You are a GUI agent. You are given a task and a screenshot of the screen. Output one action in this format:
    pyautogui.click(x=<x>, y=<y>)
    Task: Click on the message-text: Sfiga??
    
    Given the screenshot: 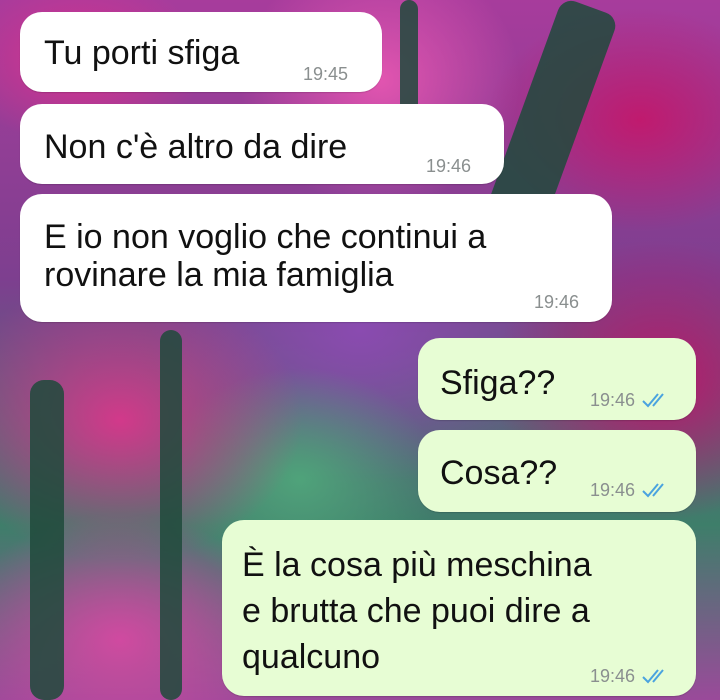 What is the action you would take?
    pyautogui.click(x=498, y=383)
    